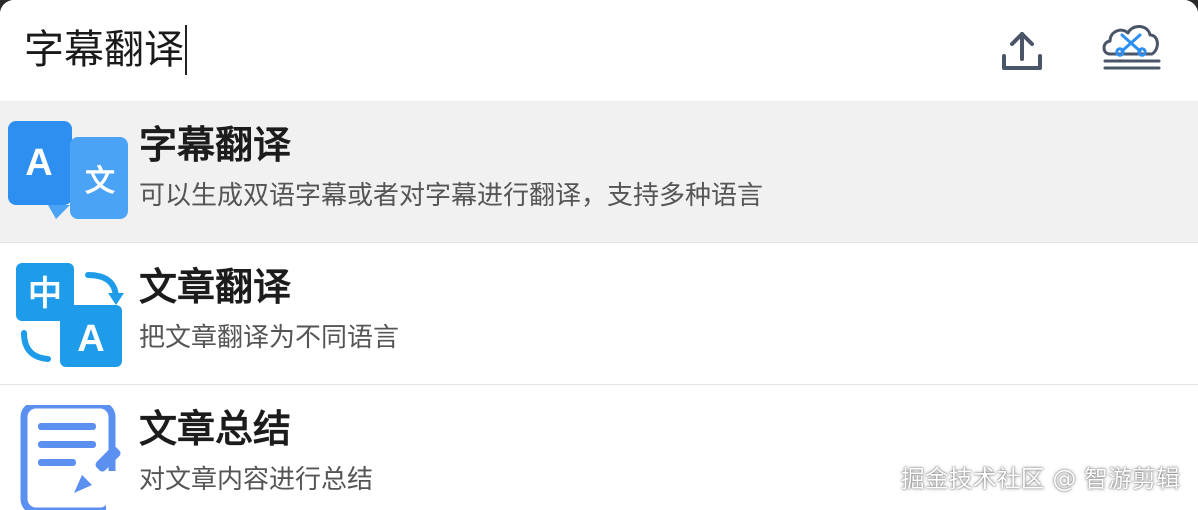  Describe the element at coordinates (186, 50) in the screenshot. I see `text-caret` at that location.